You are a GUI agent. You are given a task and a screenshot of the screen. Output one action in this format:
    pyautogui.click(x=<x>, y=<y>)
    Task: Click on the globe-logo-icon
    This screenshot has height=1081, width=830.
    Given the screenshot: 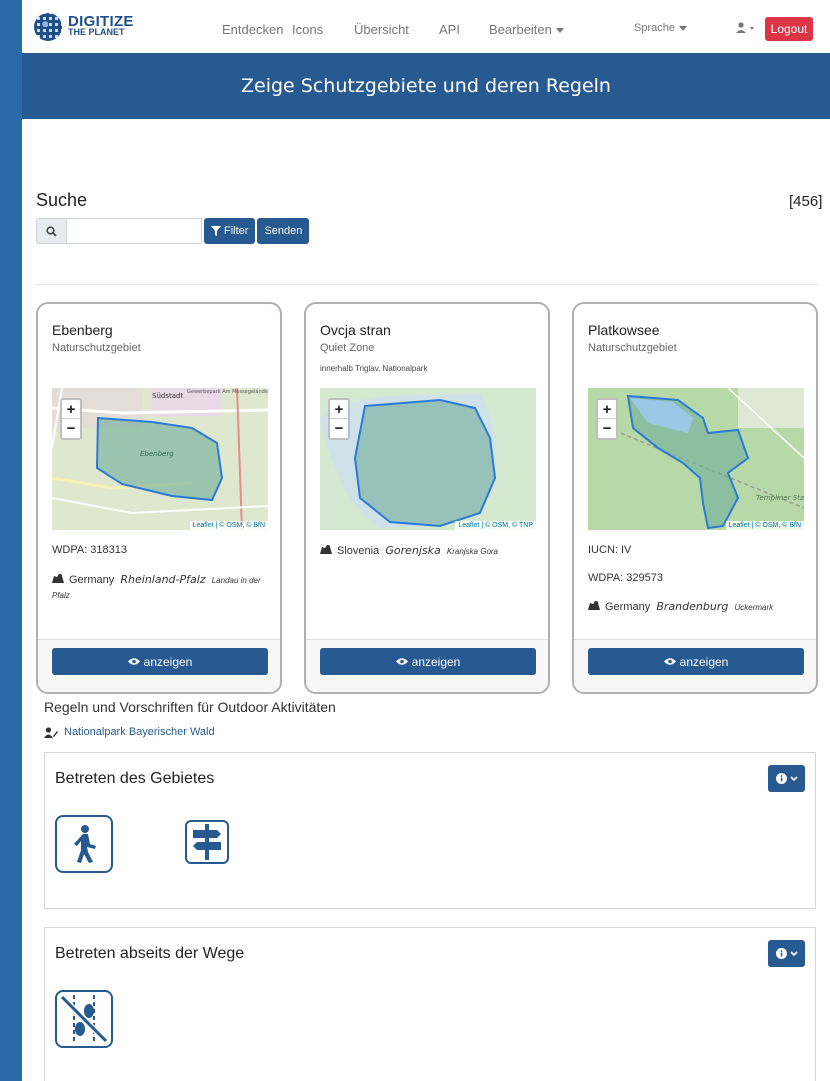 What is the action you would take?
    pyautogui.click(x=48, y=26)
    